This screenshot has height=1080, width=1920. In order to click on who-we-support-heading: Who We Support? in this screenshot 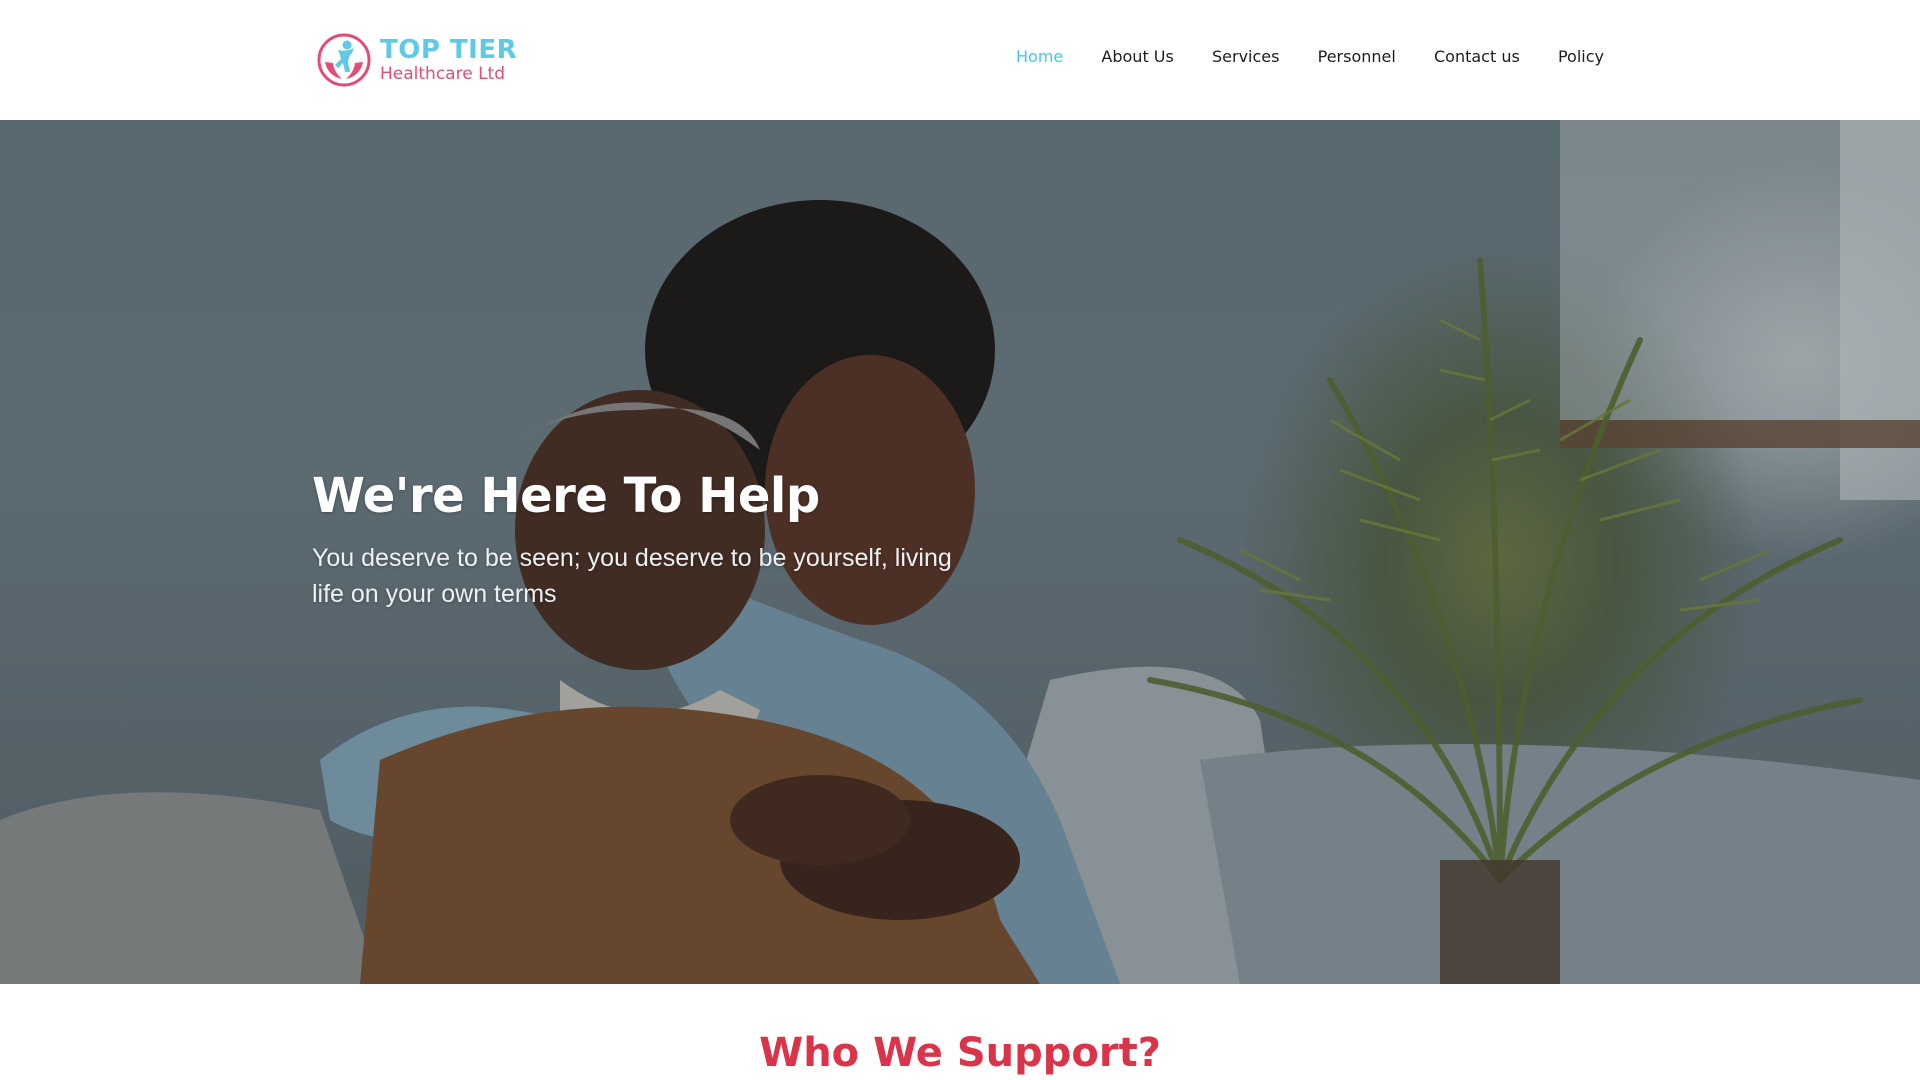, I will do `click(960, 1053)`.